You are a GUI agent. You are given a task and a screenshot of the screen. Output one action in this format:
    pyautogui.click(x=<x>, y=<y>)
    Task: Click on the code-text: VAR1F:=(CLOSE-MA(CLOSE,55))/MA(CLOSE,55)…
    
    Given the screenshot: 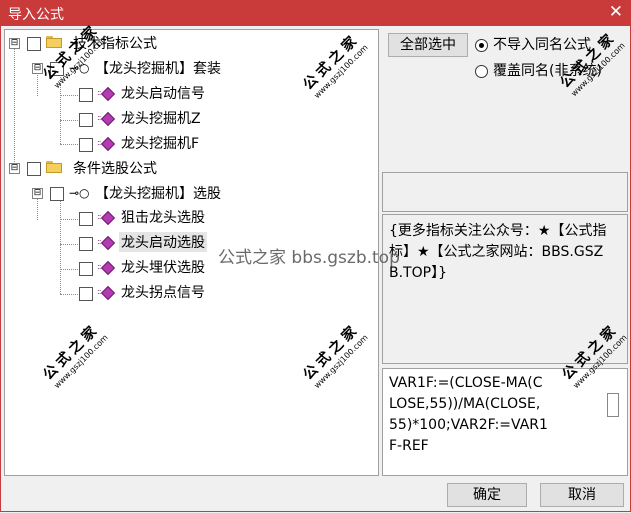 What is the action you would take?
    pyautogui.click(x=469, y=415)
    